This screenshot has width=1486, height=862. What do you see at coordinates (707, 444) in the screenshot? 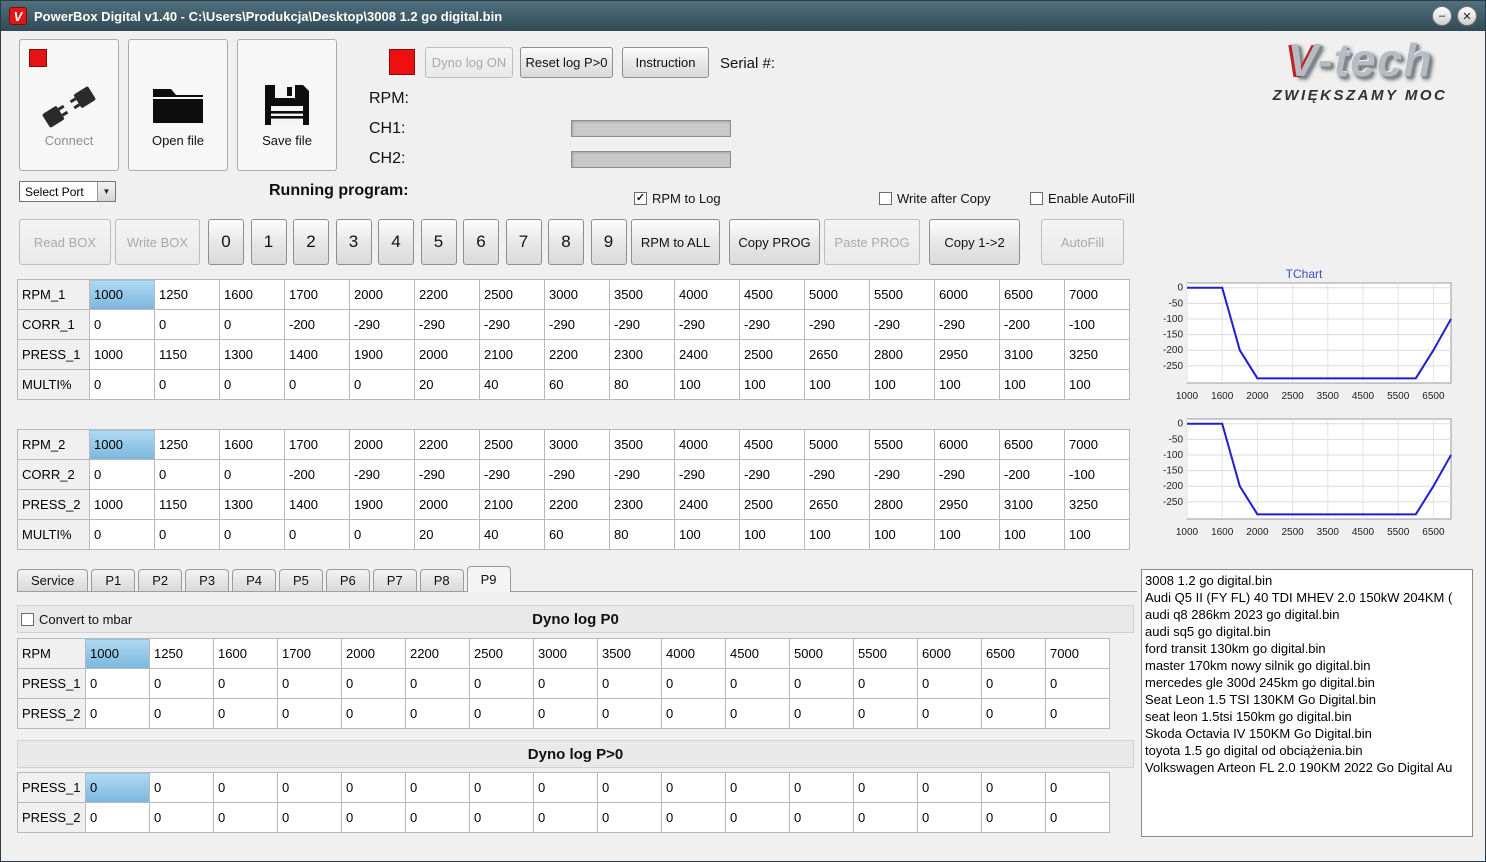
I see `grid-cell: 4000` at bounding box center [707, 444].